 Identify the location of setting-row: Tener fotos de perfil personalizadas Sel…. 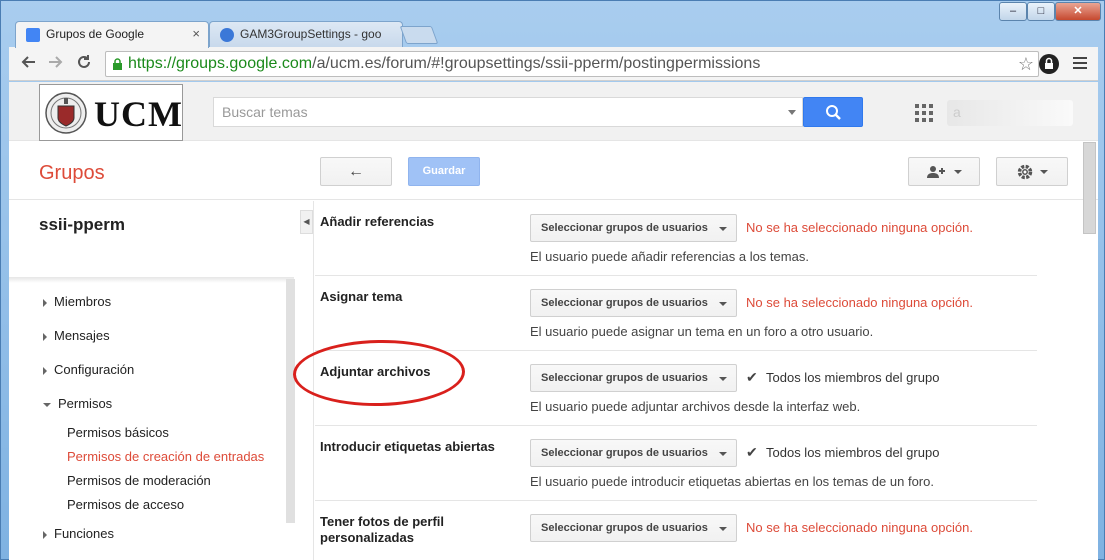
(676, 530).